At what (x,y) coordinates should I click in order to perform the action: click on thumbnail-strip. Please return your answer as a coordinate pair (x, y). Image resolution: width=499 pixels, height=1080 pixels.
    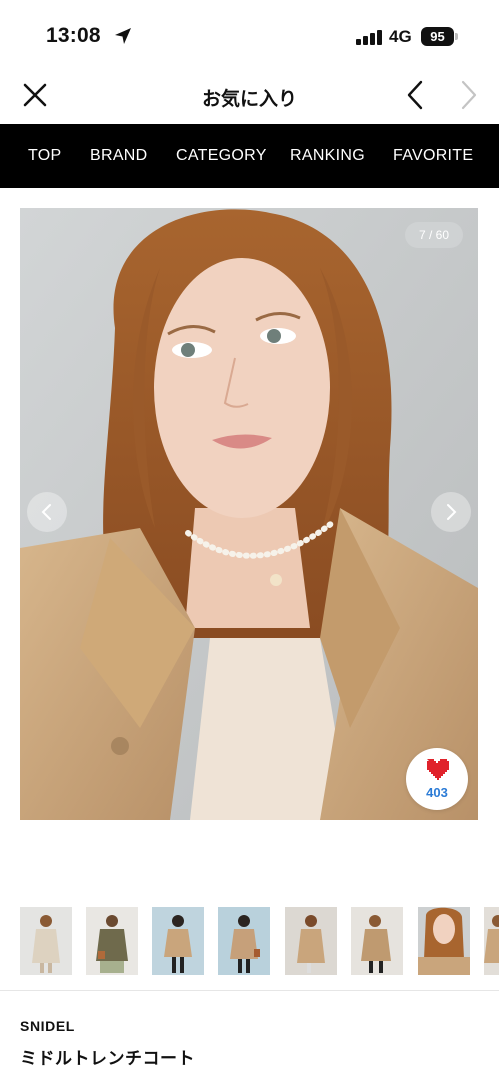
    Looking at the image, I should click on (249, 942).